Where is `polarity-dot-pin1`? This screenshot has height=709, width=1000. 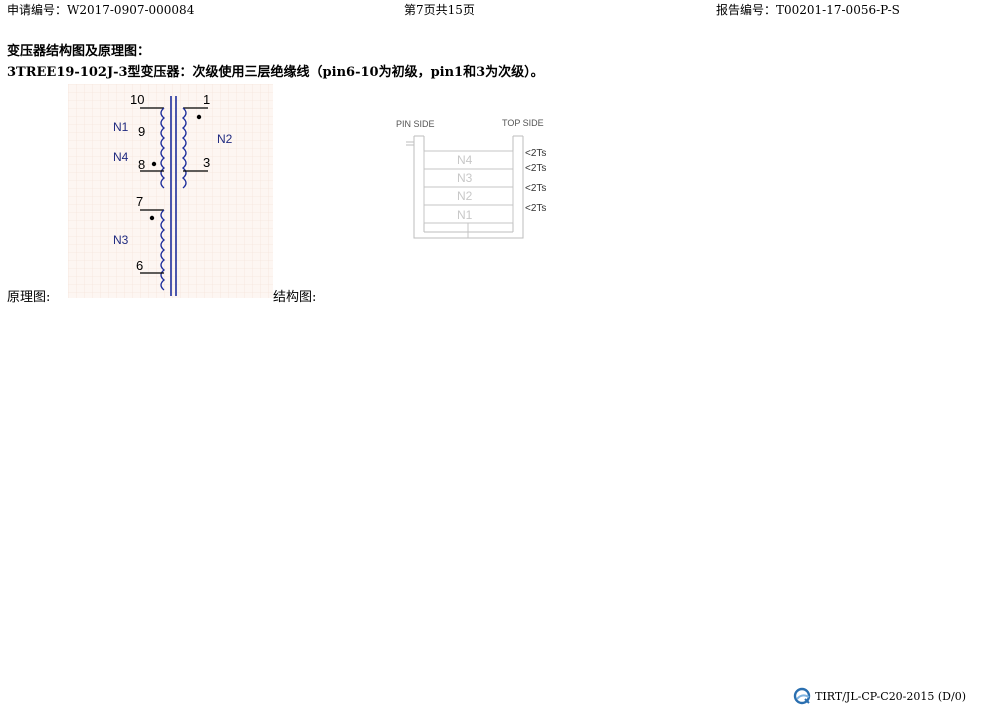
polarity-dot-pin1 is located at coordinates (199, 117).